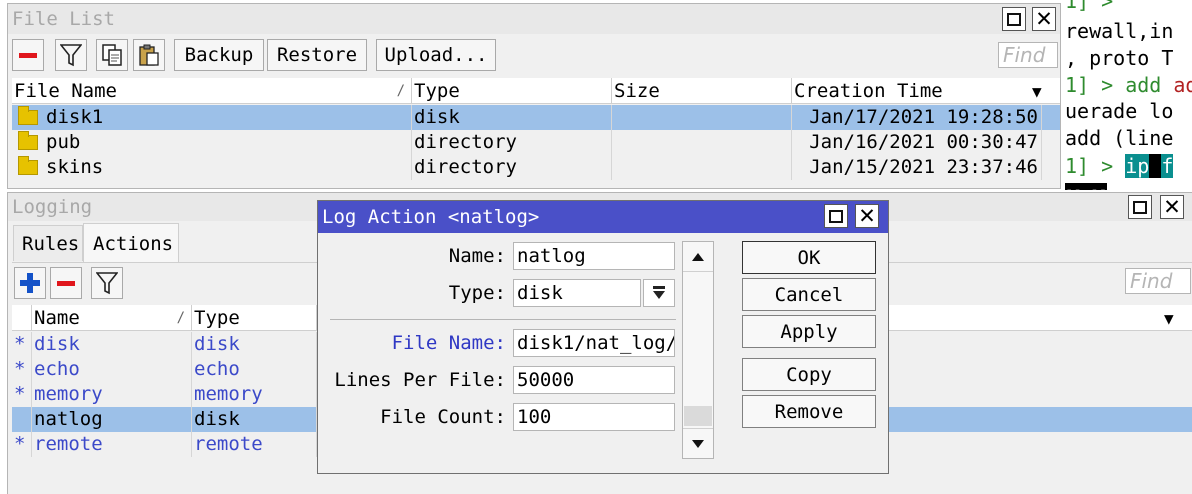 This screenshot has width=1192, height=494. What do you see at coordinates (112, 318) in the screenshot?
I see `column-name: Name /` at bounding box center [112, 318].